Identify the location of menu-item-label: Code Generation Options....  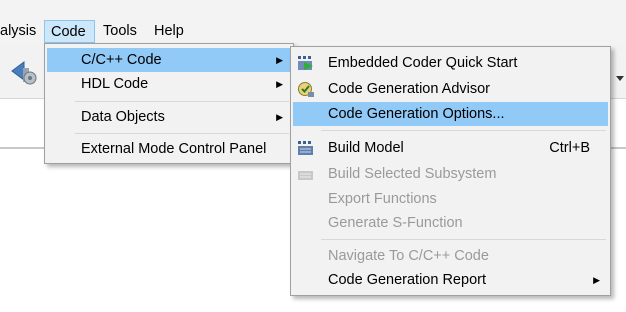
(416, 114).